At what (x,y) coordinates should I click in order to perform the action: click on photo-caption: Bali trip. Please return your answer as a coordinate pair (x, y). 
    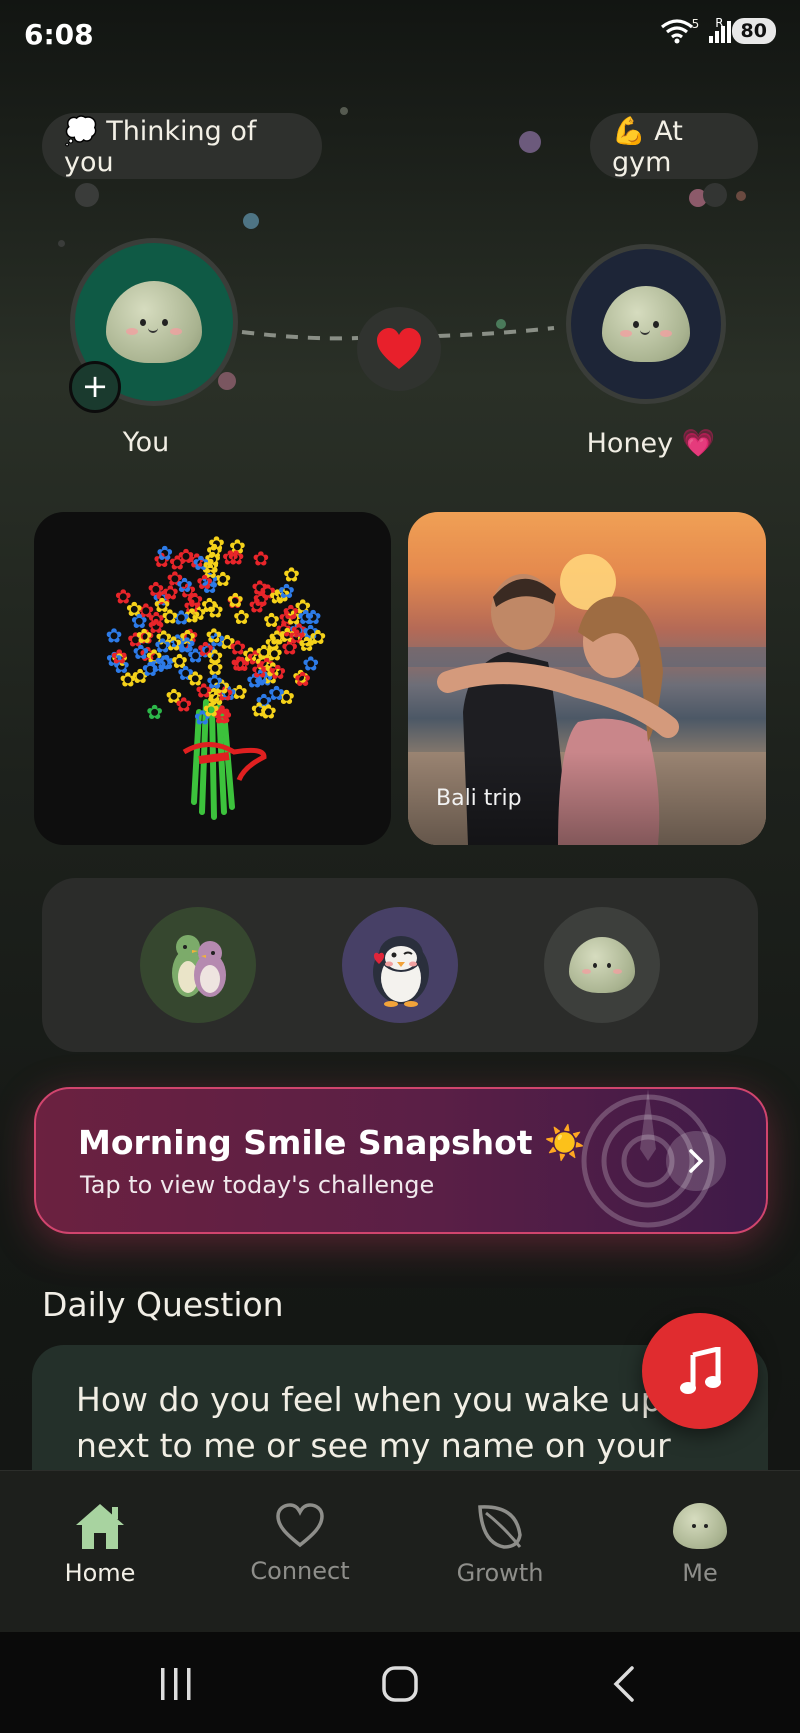
    Looking at the image, I should click on (479, 798).